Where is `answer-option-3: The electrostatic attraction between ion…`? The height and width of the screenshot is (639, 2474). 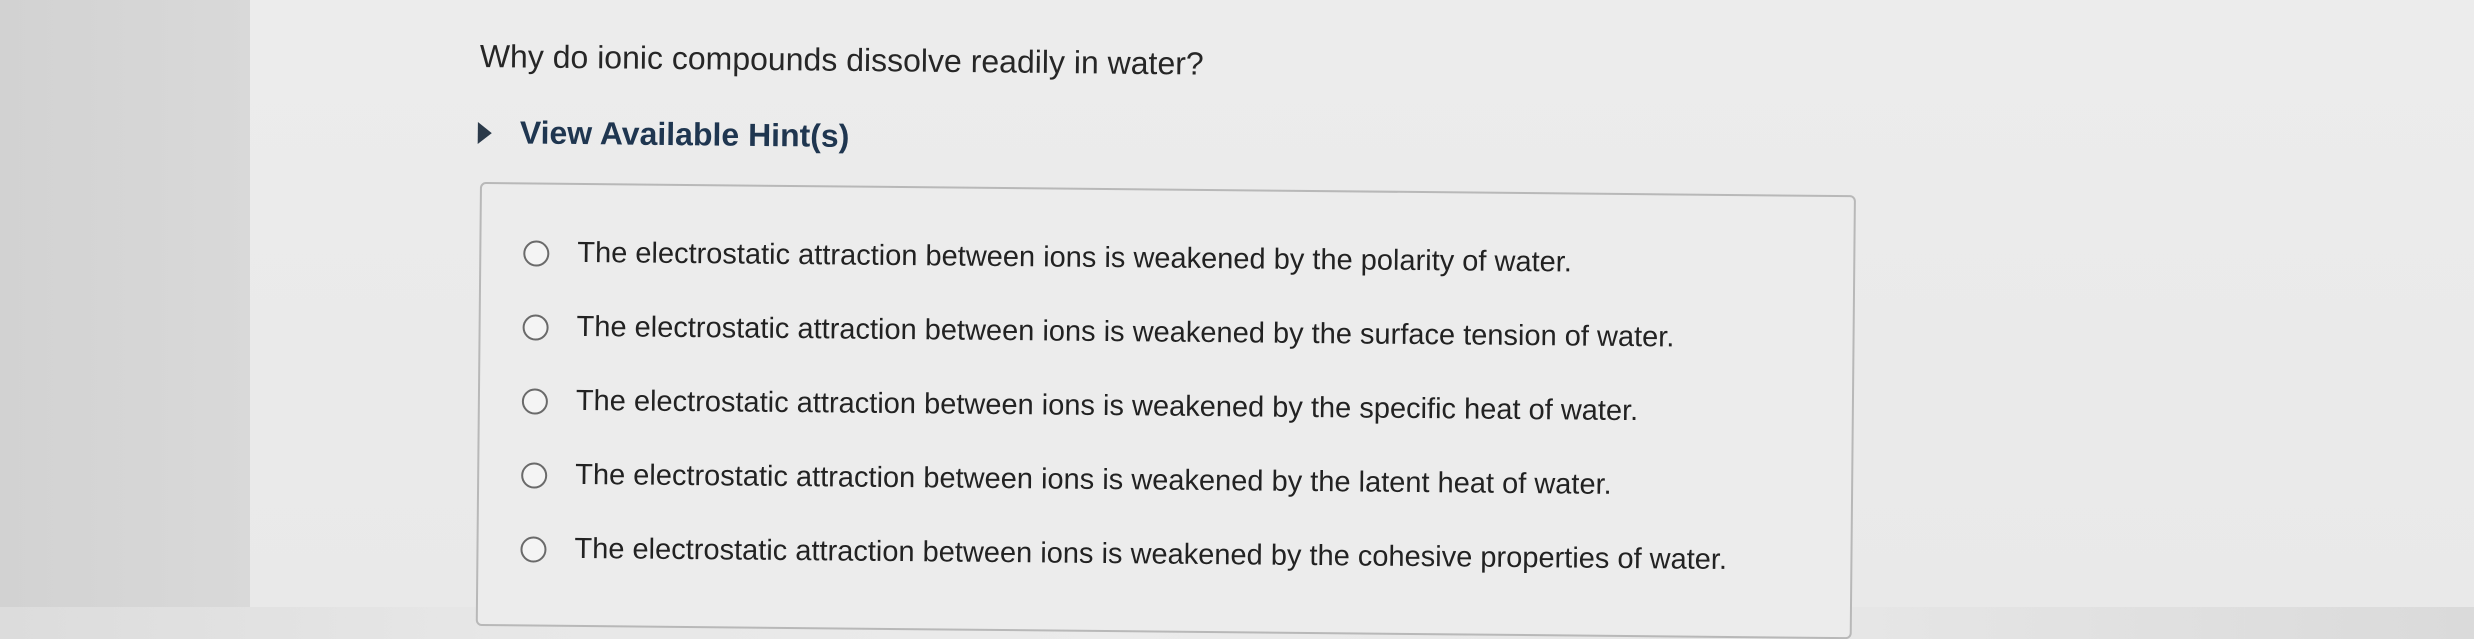 answer-option-3: The electrostatic attraction between ion… is located at coordinates (1080, 406).